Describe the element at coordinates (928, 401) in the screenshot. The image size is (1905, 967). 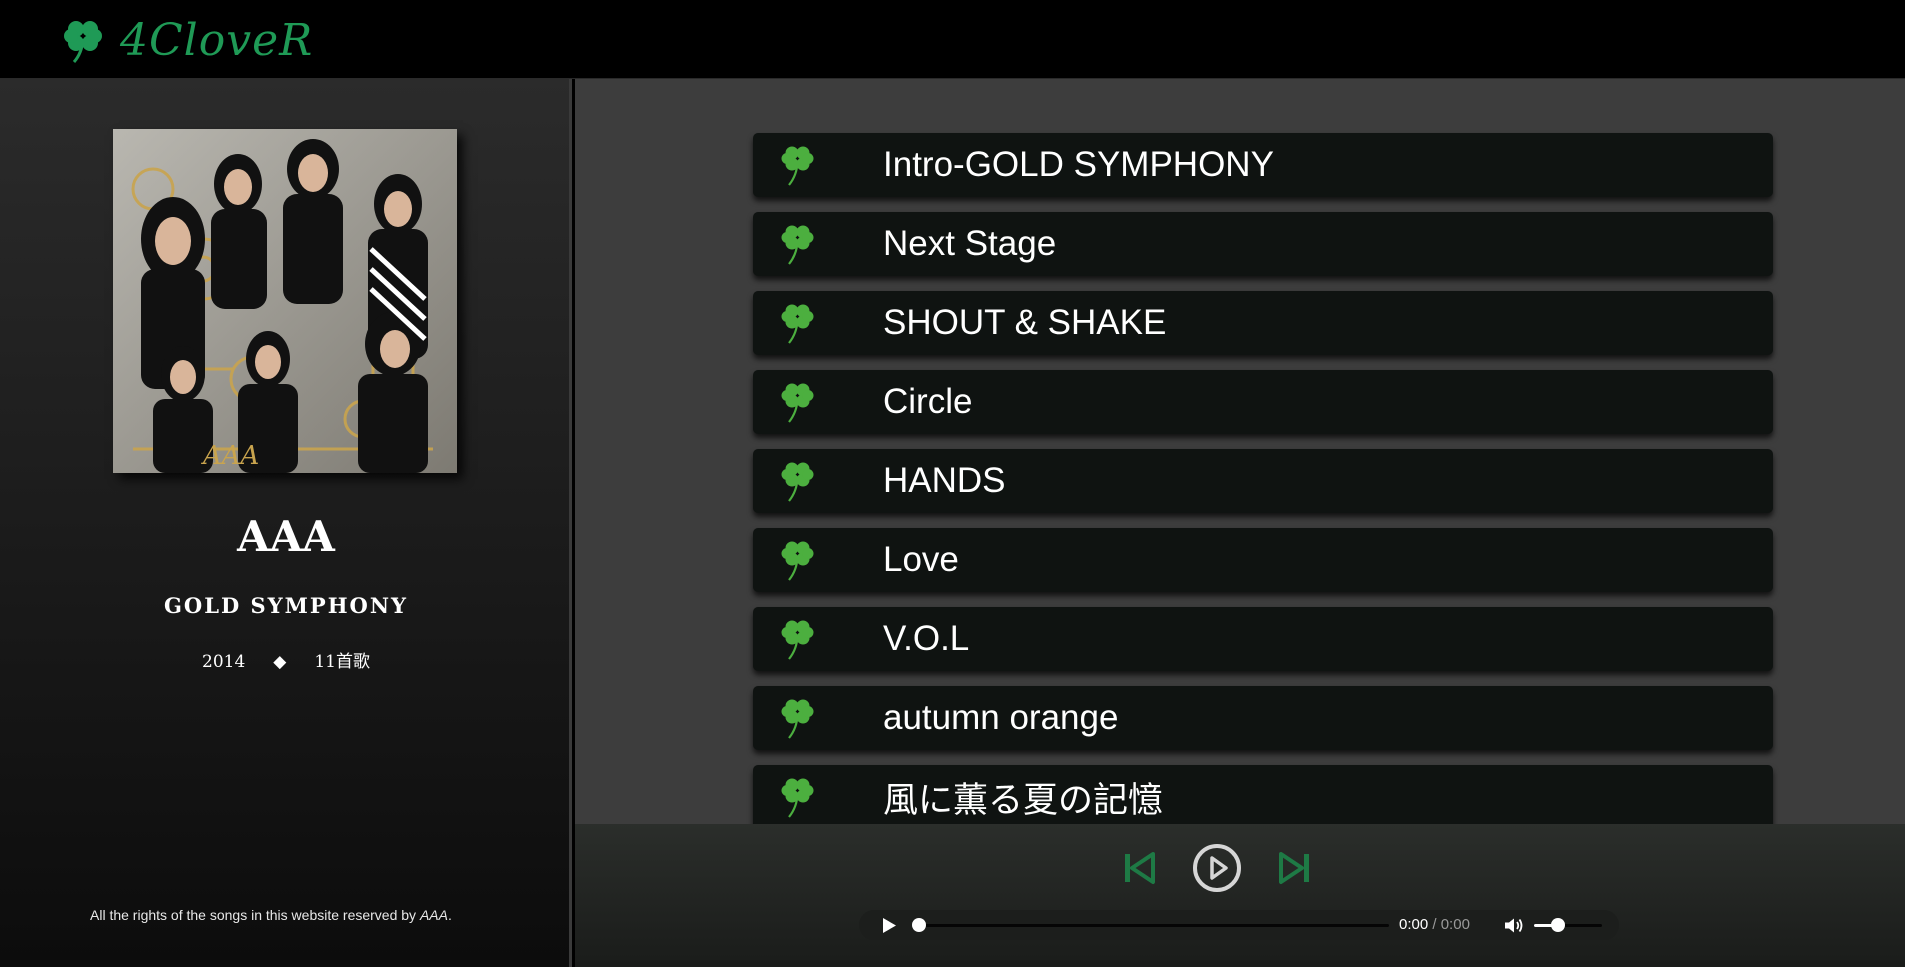
I see `track-name: Circle` at that location.